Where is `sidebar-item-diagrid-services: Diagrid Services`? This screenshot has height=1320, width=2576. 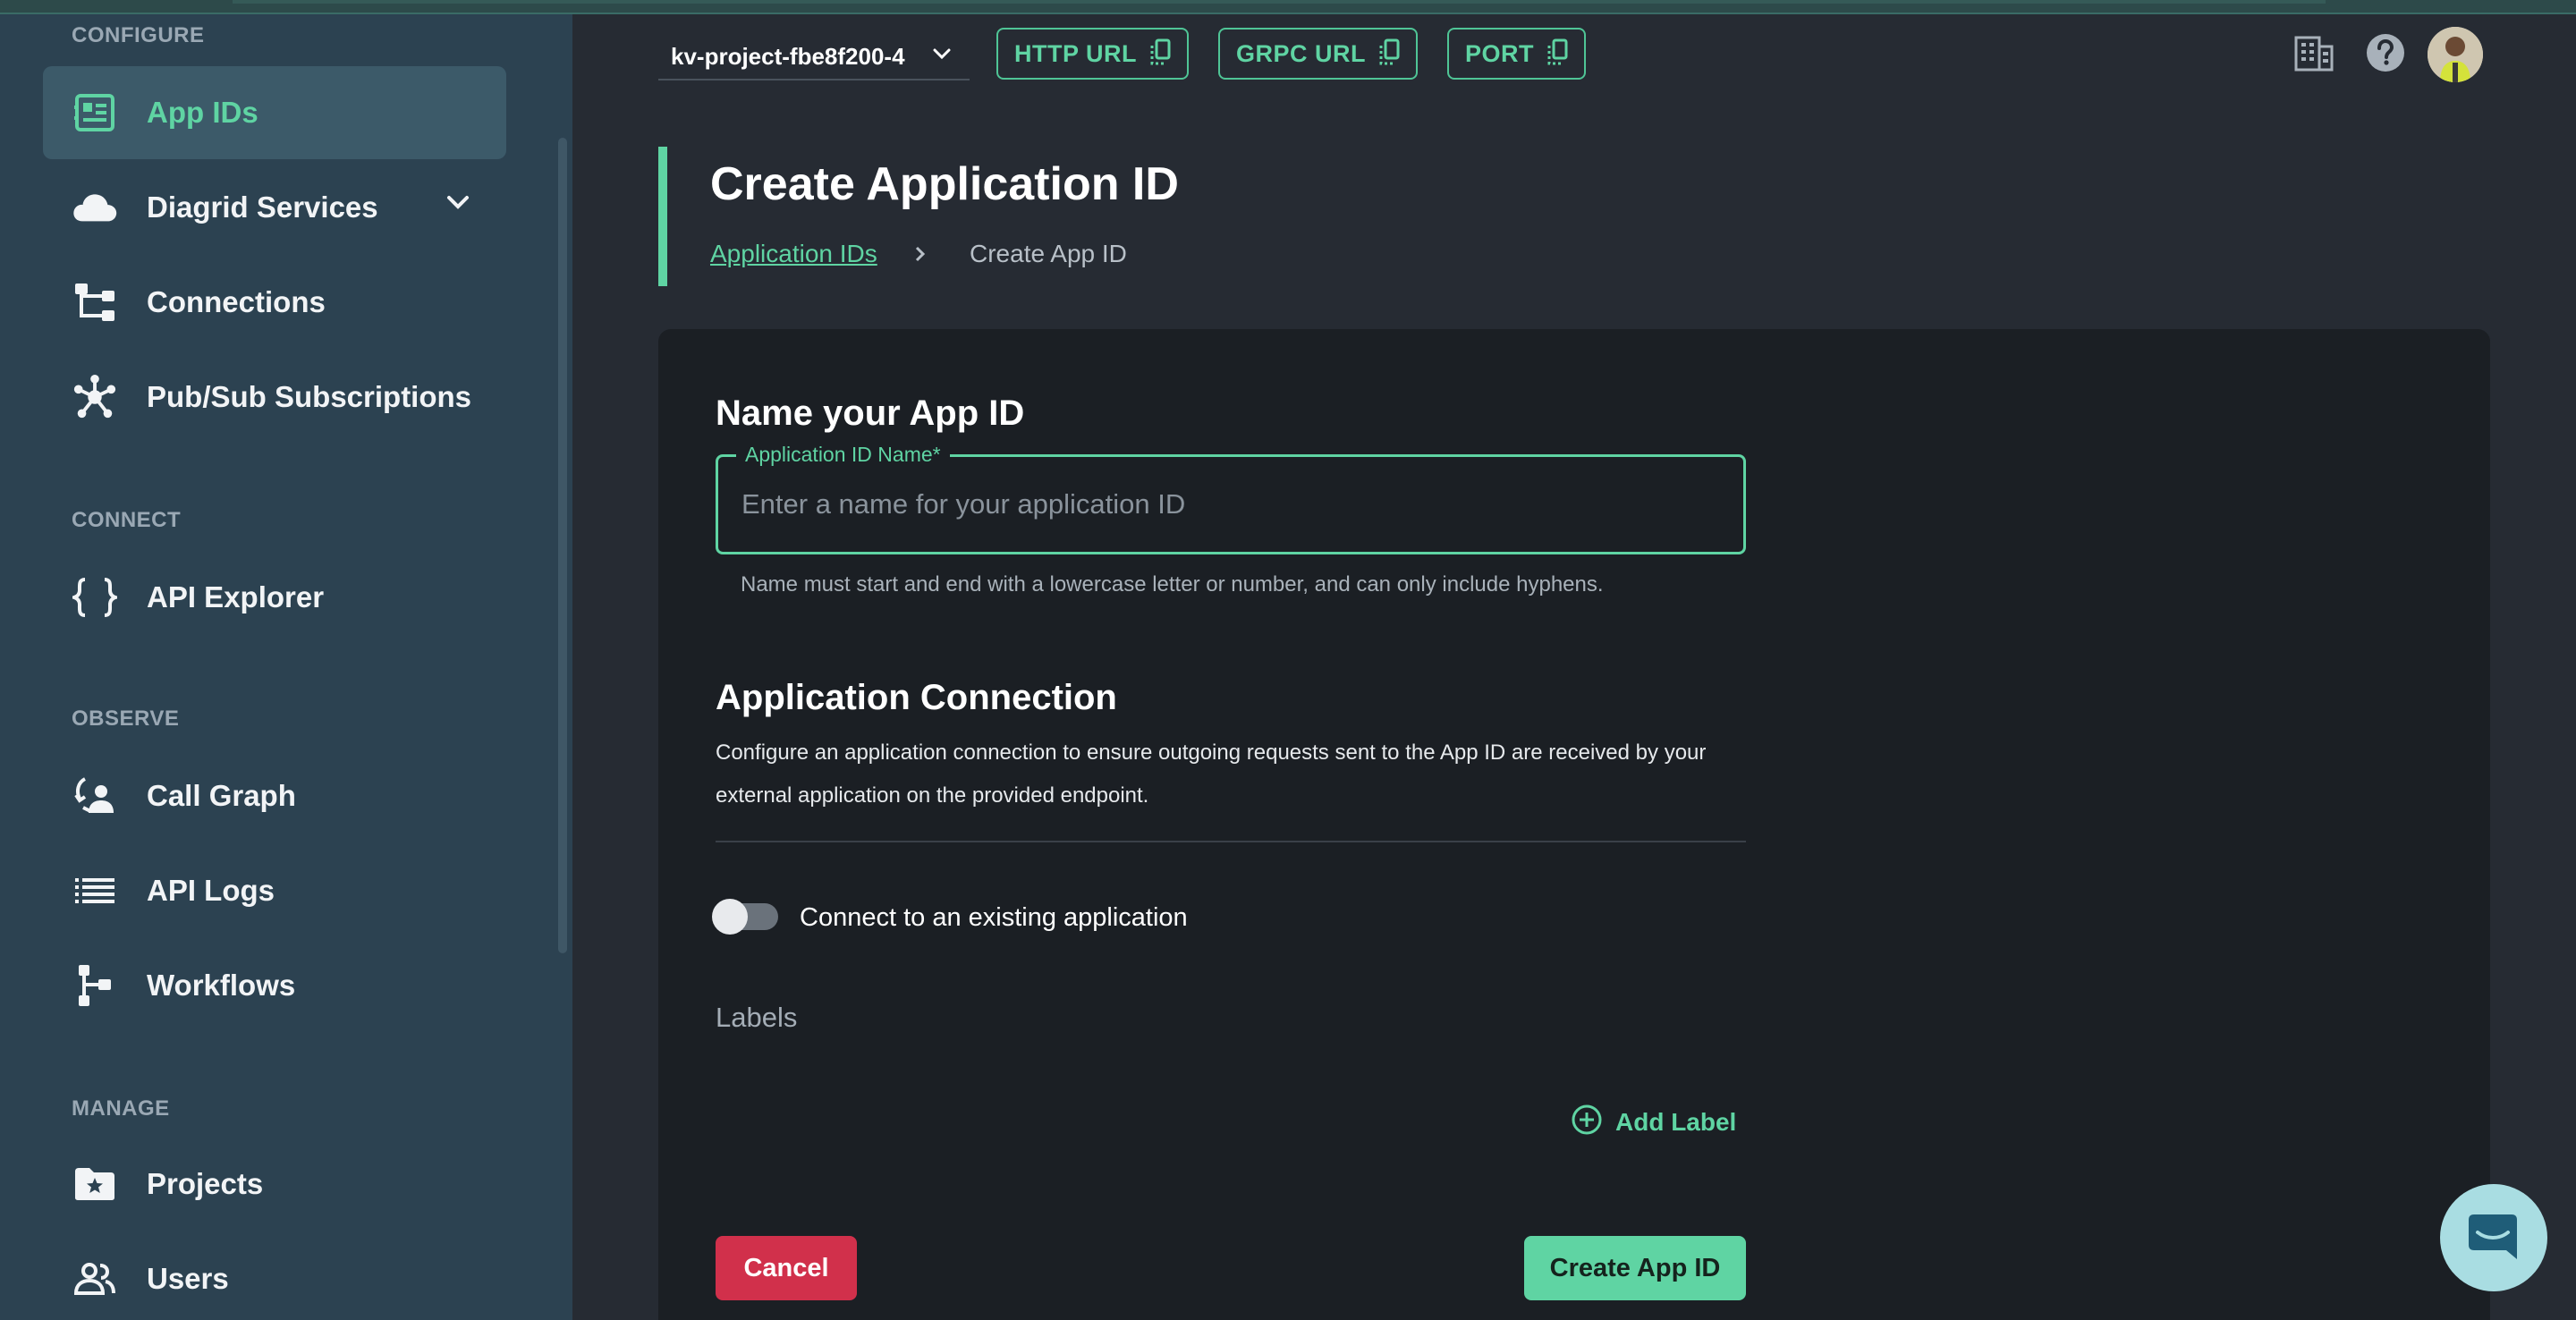
sidebar-item-diagrid-services: Diagrid Services is located at coordinates (274, 207).